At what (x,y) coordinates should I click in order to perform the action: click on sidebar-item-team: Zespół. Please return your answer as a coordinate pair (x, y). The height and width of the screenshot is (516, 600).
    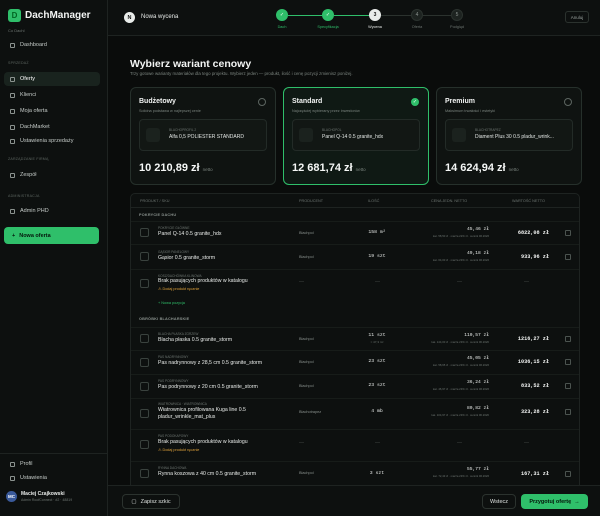
    Looking at the image, I should click on (52, 175).